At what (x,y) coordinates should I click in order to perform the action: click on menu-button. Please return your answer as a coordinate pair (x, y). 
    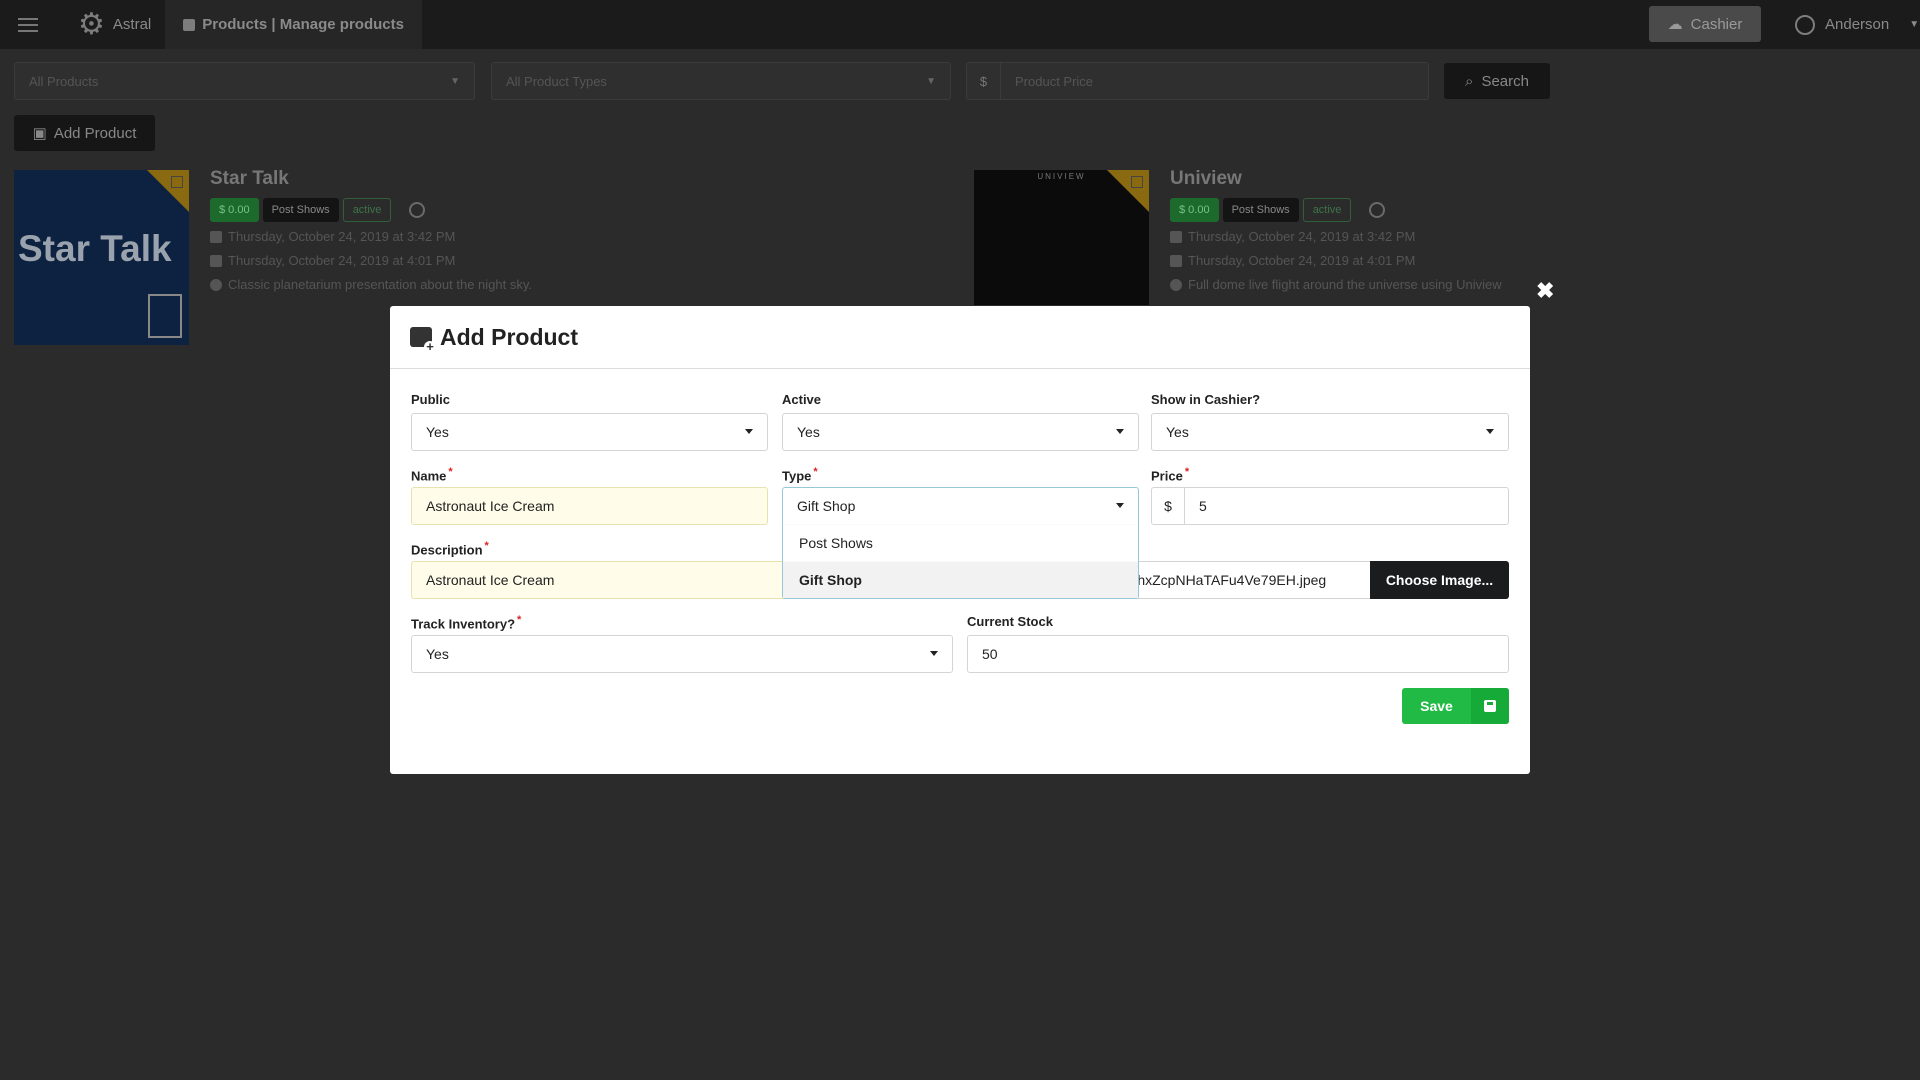
    Looking at the image, I should click on (28, 24).